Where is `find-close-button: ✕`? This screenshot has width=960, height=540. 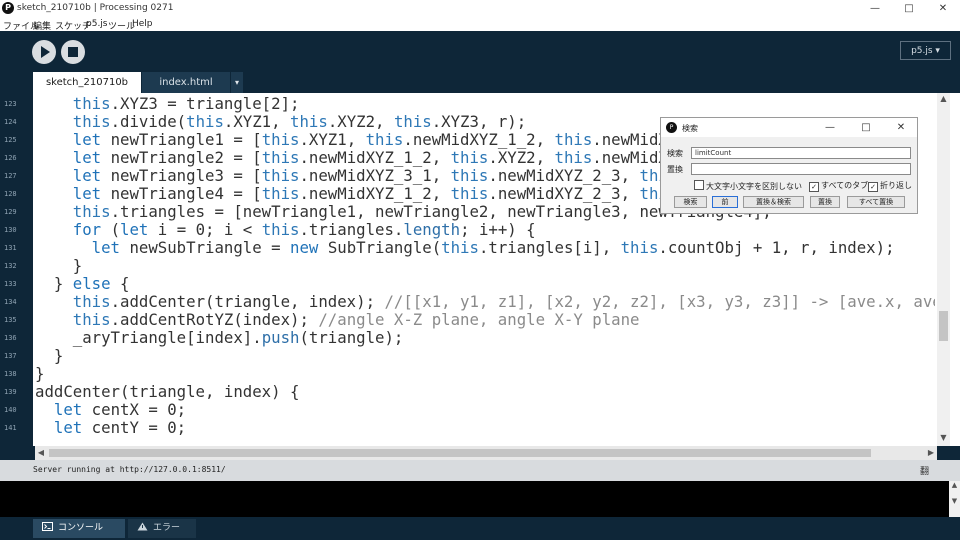 find-close-button: ✕ is located at coordinates (901, 127).